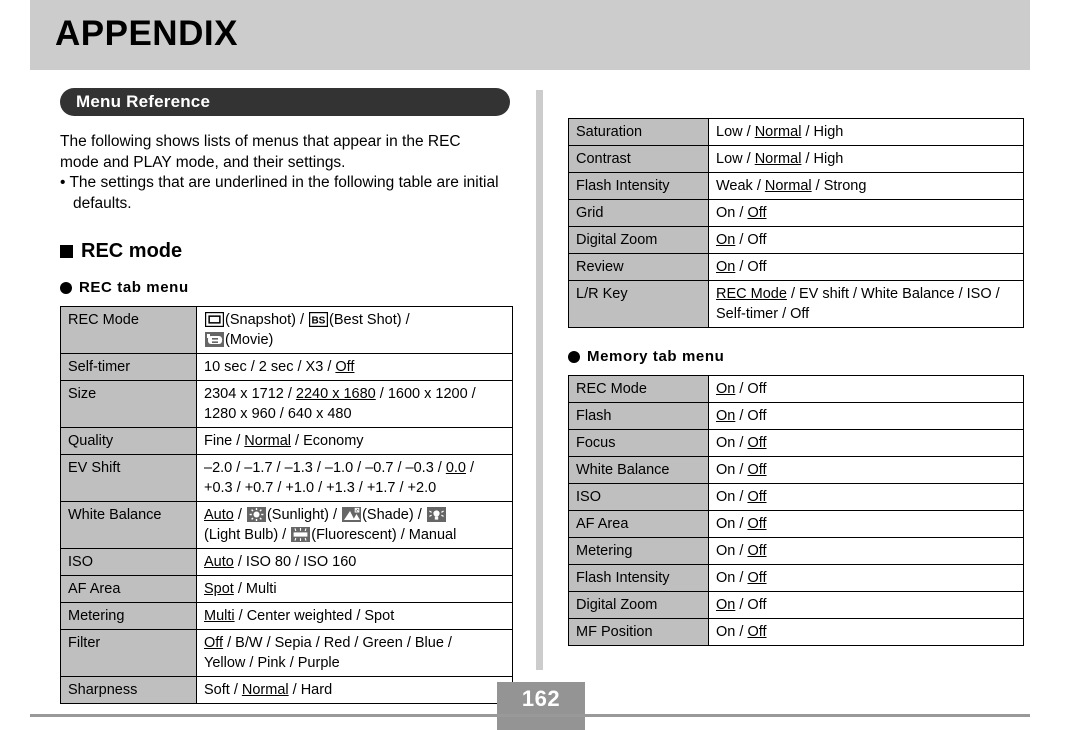 The image size is (1080, 730). Describe the element at coordinates (893, 294) in the screenshot. I see `value-part: / EV shift / White Balance / ISO /` at that location.